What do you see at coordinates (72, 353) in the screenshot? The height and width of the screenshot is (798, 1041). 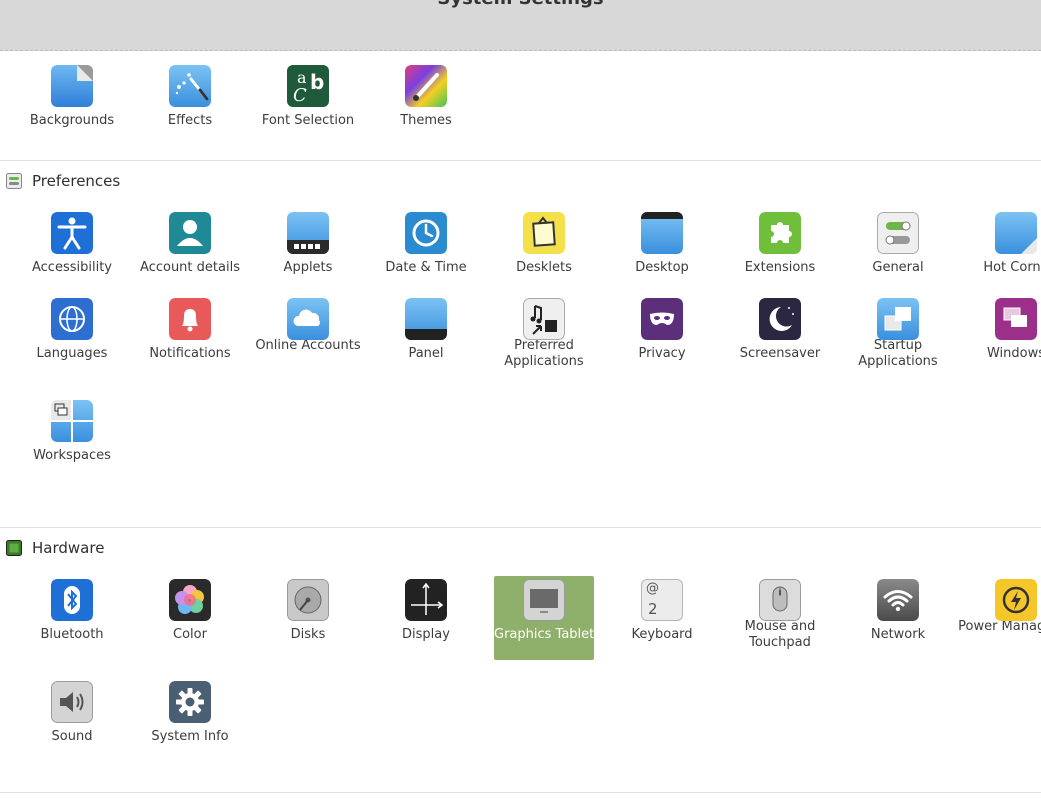 I see `languages-label: Languages` at bounding box center [72, 353].